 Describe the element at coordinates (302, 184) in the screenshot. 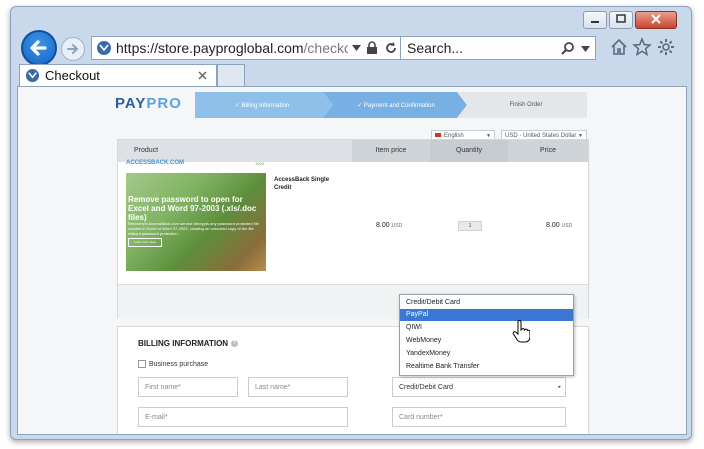

I see `product-name: AccessBack Single Credit` at that location.